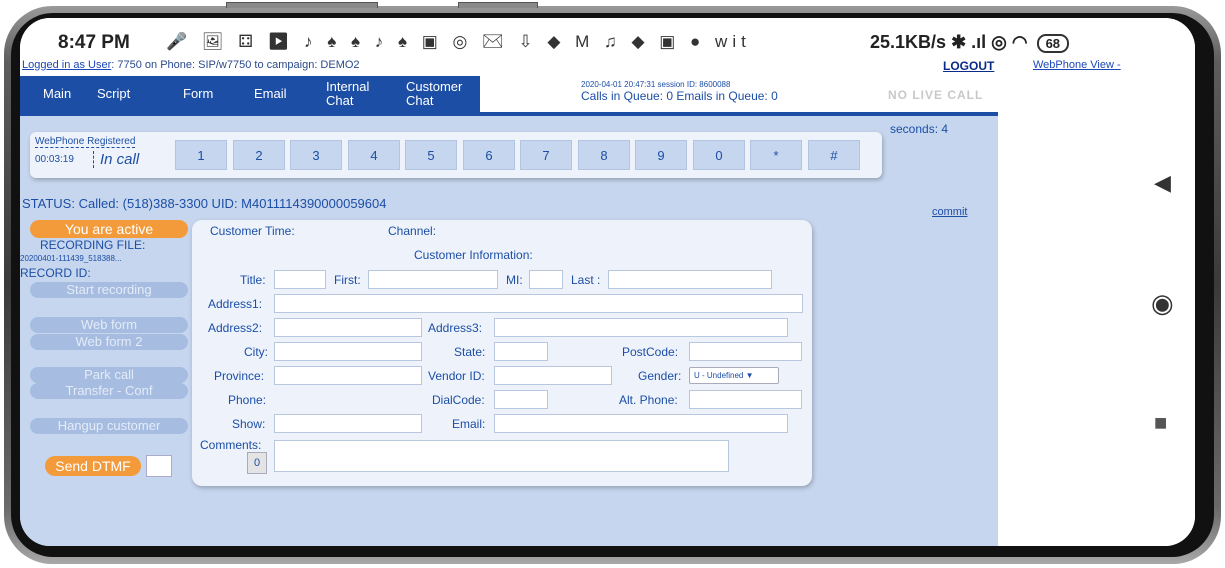 The image size is (1225, 568). What do you see at coordinates (433, 279) in the screenshot?
I see `first-name-field` at bounding box center [433, 279].